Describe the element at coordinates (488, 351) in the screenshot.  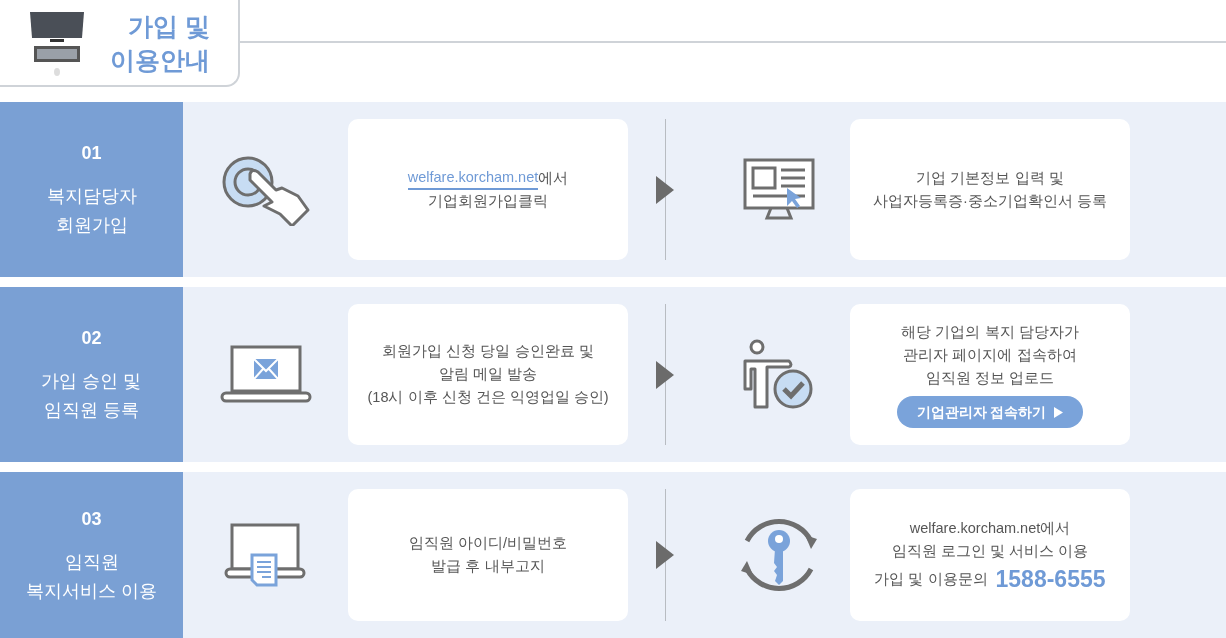
I see `card-text: 회원가입 신청 당일 승인완료 및` at that location.